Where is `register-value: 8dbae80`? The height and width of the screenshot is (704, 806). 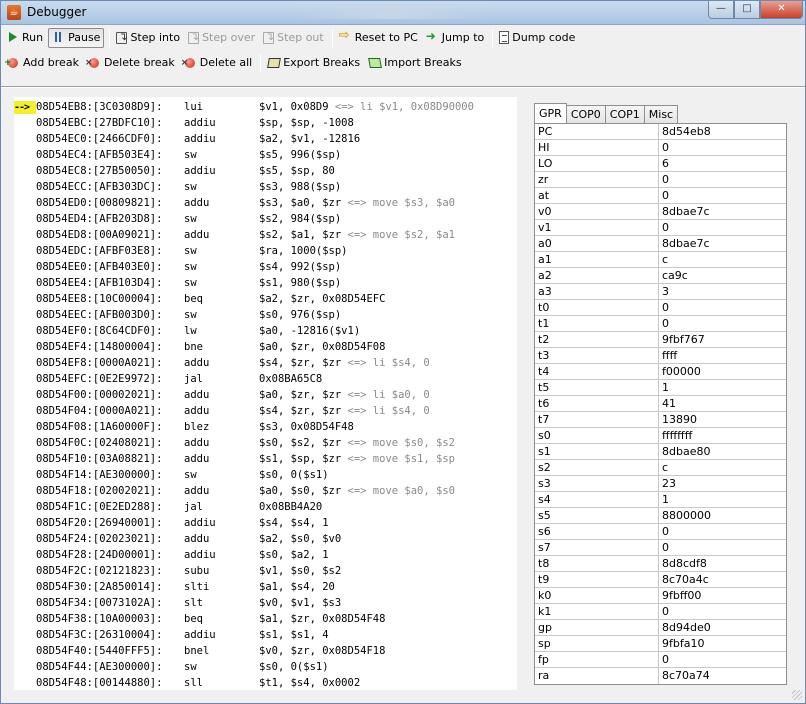
register-value: 8dbae80 is located at coordinates (722, 451).